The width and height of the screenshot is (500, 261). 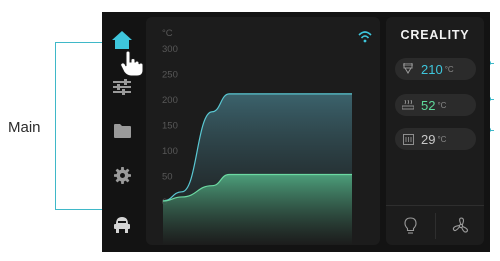 What do you see at coordinates (170, 126) in the screenshot?
I see `y-tick-label: 150` at bounding box center [170, 126].